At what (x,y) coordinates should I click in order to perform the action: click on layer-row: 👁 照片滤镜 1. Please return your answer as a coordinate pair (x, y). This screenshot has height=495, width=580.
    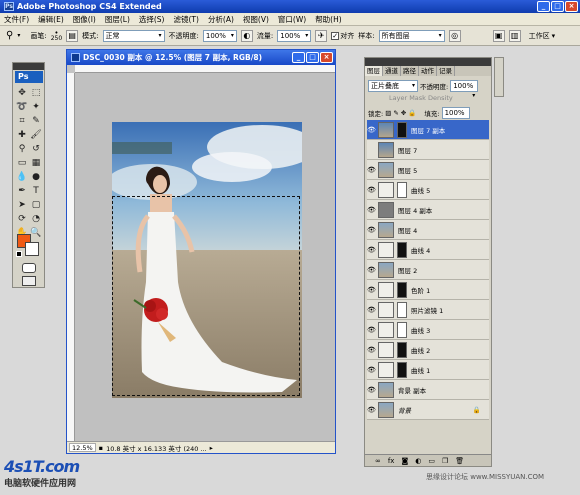
    Looking at the image, I should click on (428, 310).